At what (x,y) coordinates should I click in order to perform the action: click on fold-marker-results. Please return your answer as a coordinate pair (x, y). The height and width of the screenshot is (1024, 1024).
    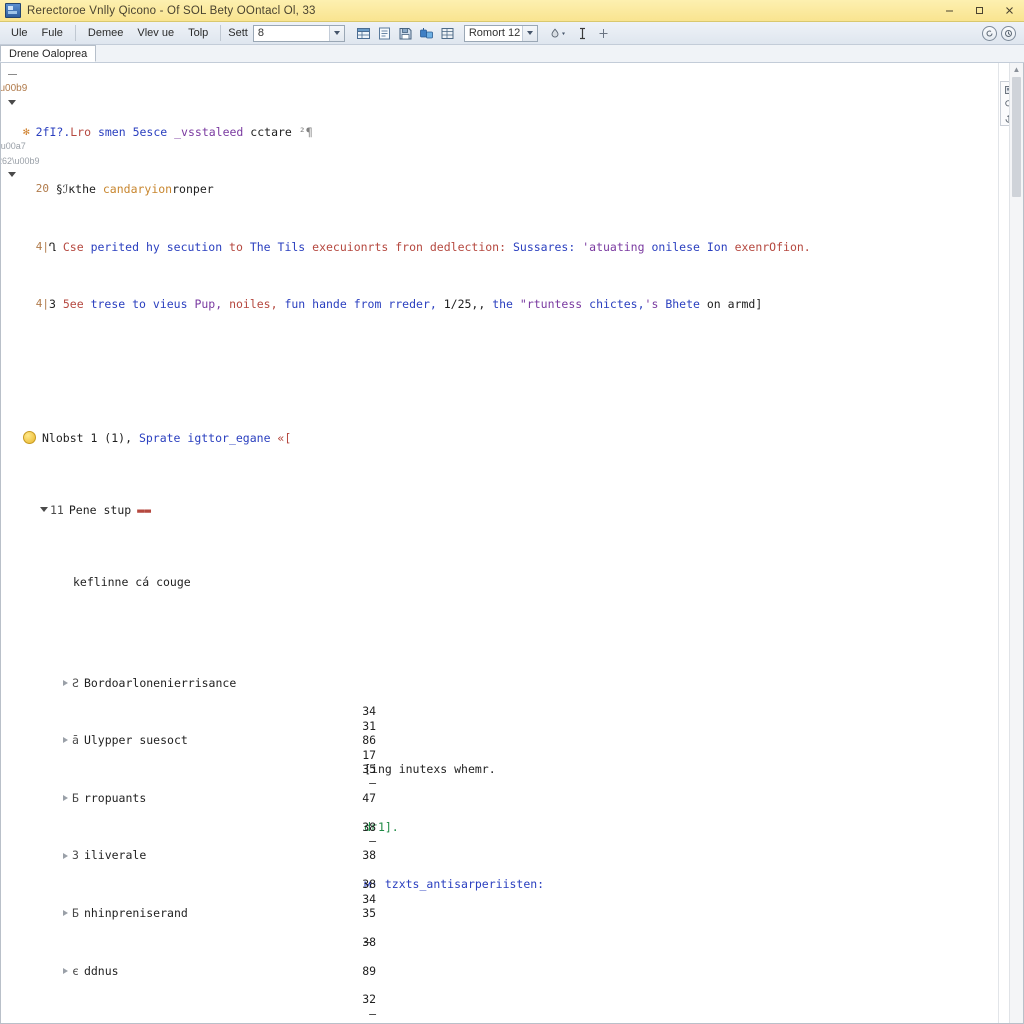
    Looking at the image, I should click on (12, 175).